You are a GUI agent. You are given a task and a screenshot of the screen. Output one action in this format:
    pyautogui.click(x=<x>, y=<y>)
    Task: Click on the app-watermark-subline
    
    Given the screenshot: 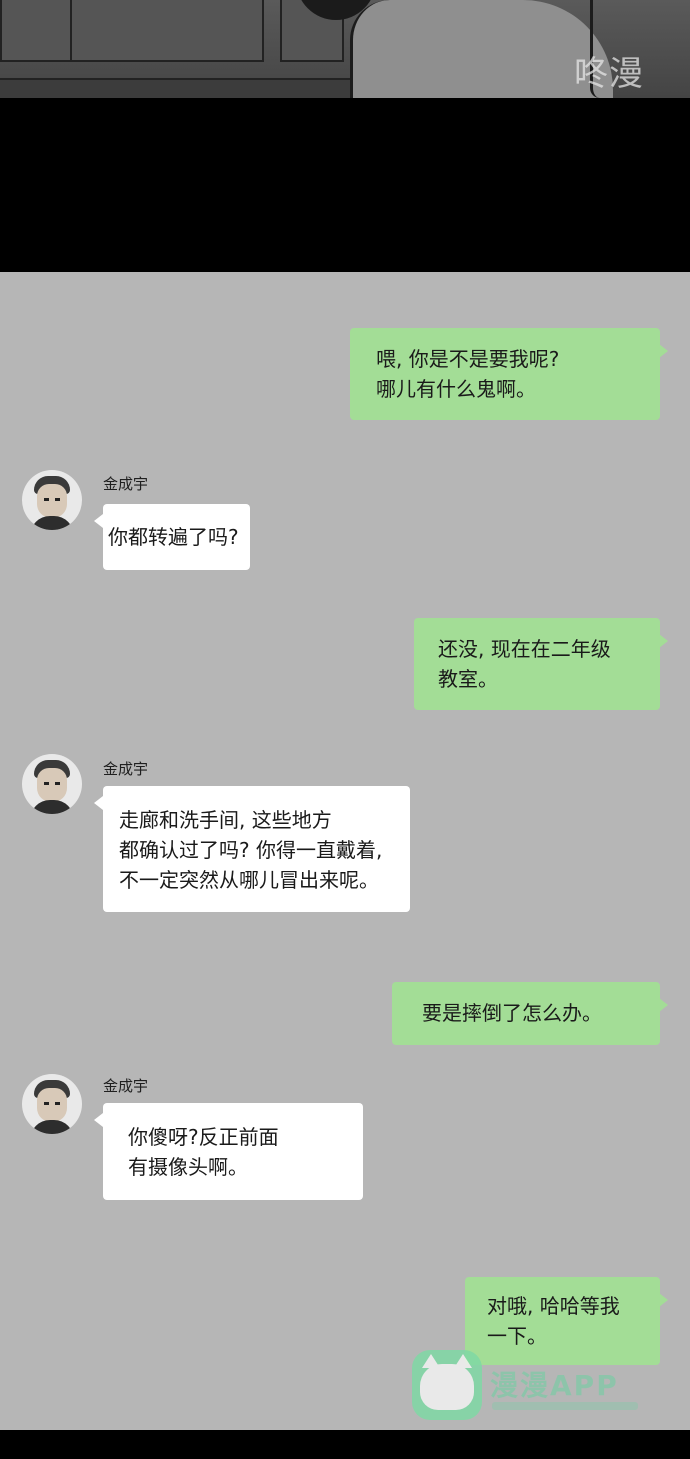 What is the action you would take?
    pyautogui.click(x=565, y=1406)
    